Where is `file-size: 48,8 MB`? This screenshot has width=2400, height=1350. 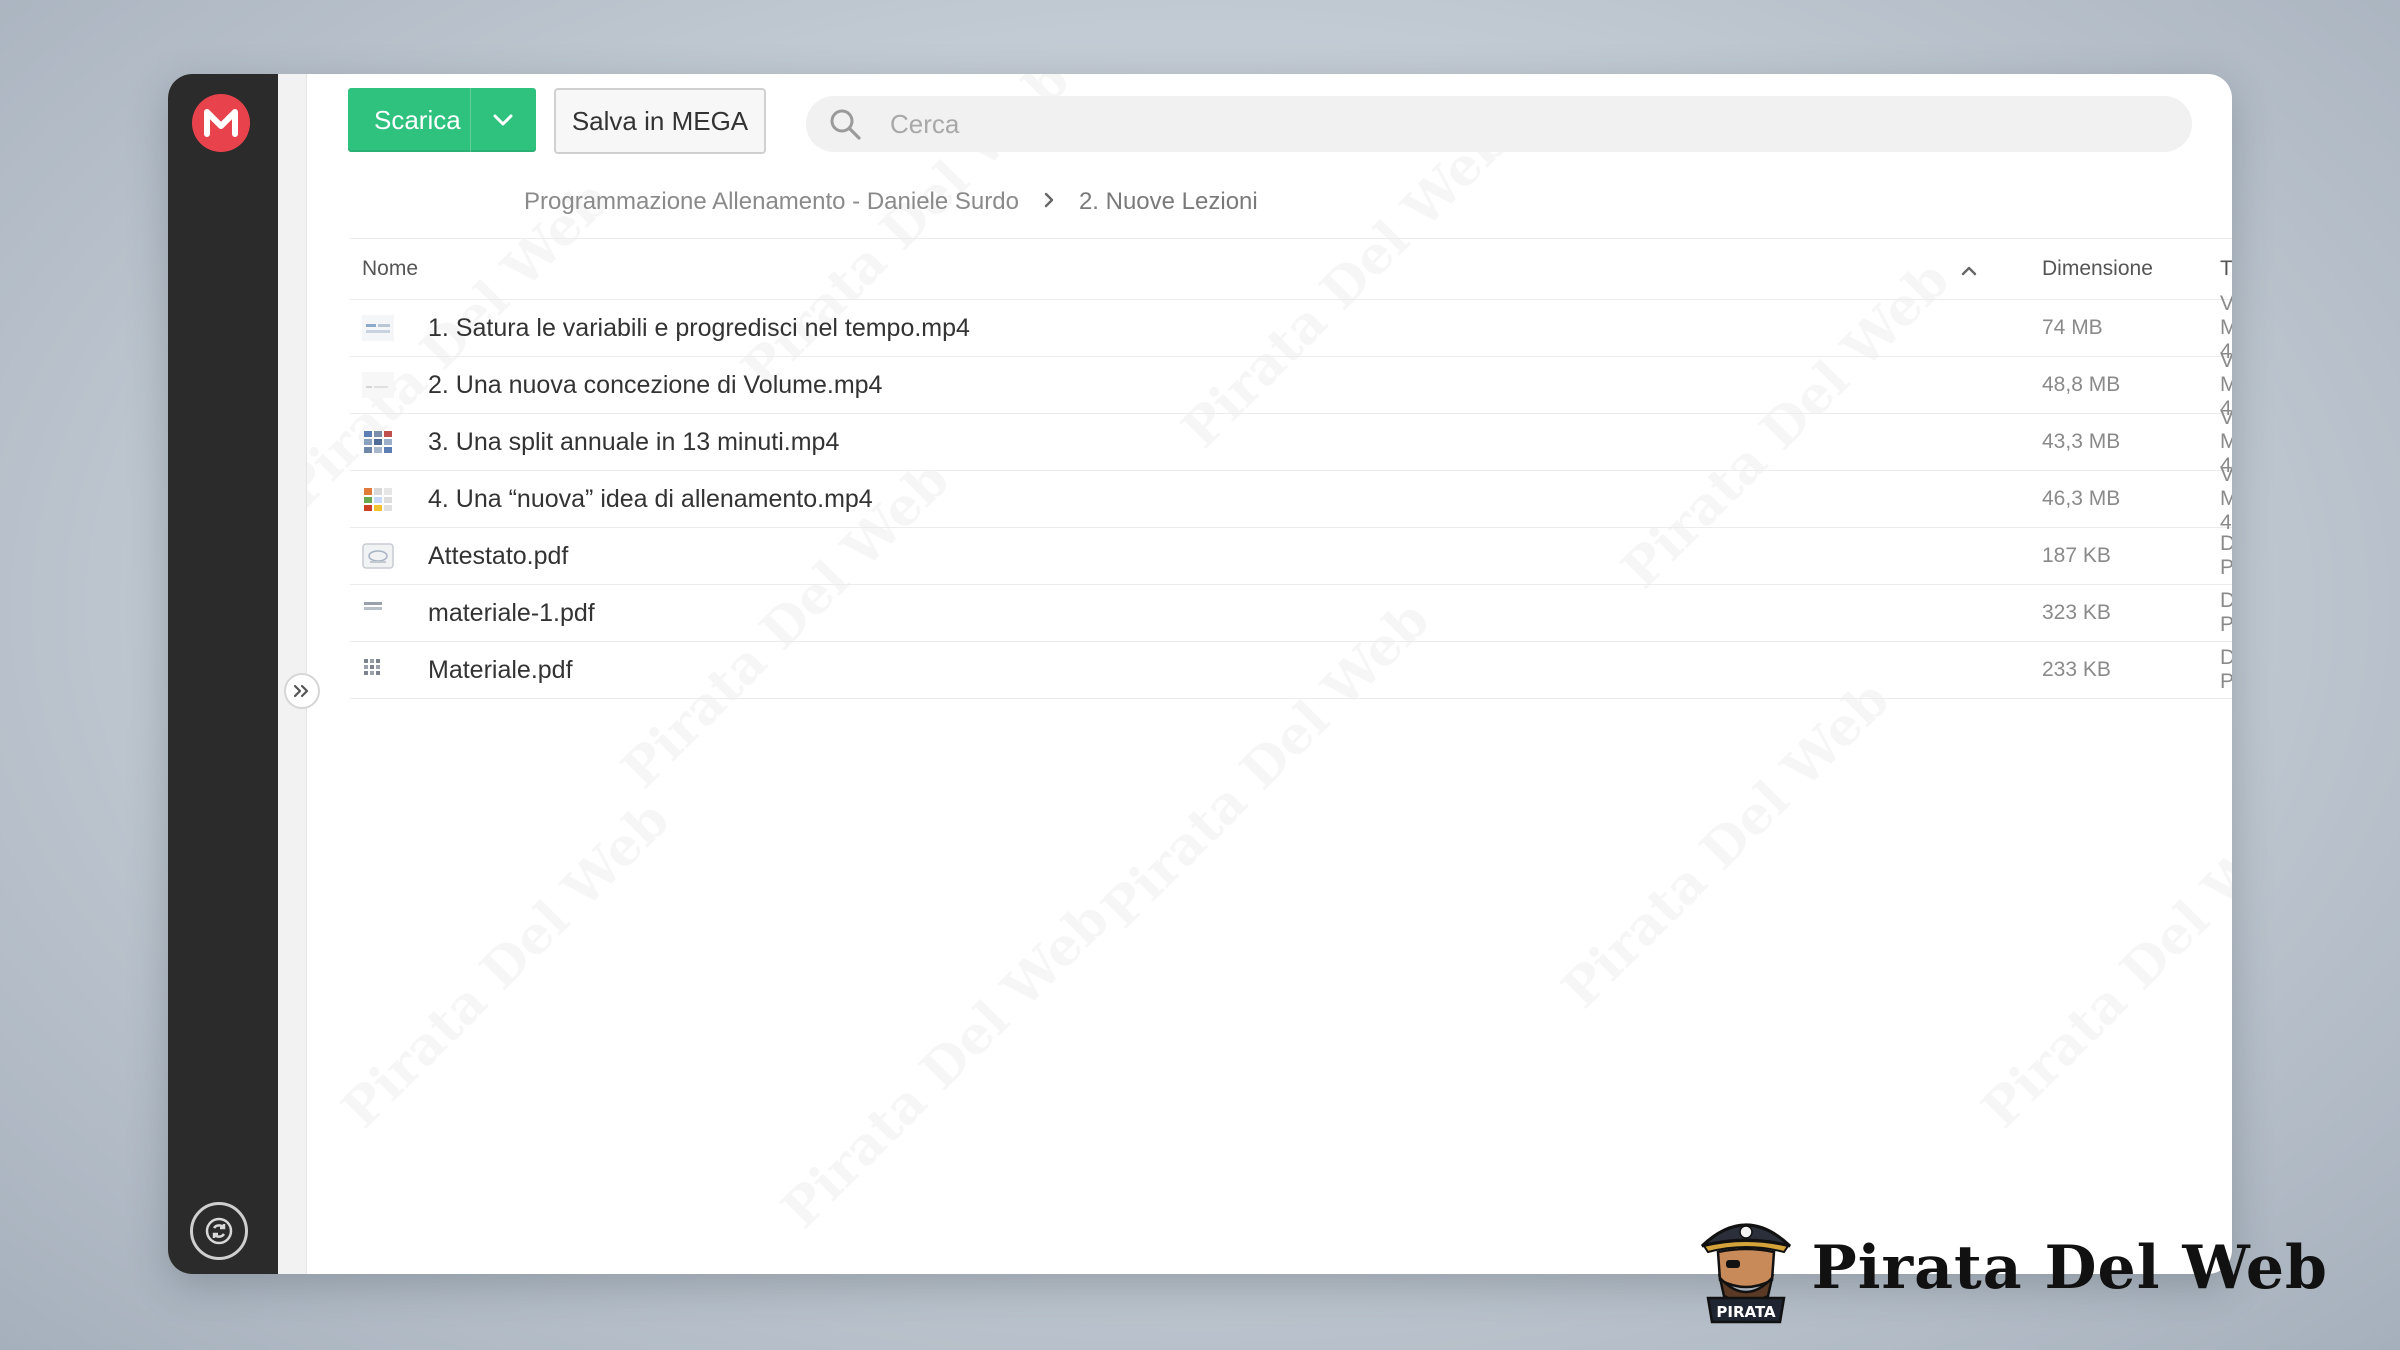
file-size: 48,8 MB is located at coordinates (2081, 384).